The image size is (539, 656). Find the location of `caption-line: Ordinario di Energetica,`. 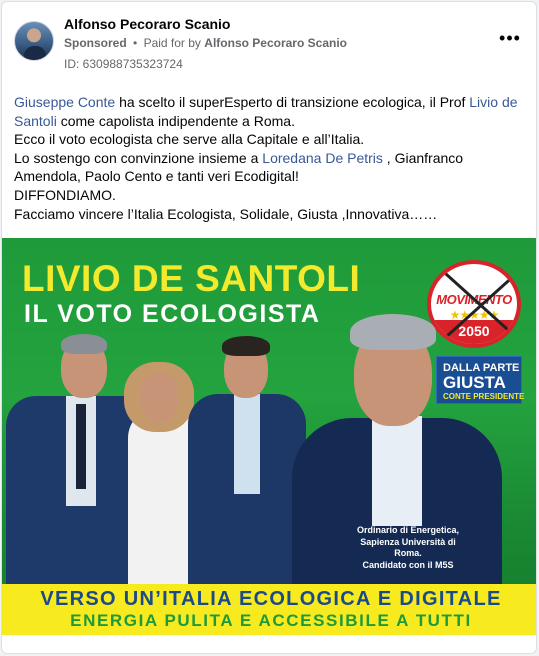

caption-line: Ordinario di Energetica, is located at coordinates (408, 530).